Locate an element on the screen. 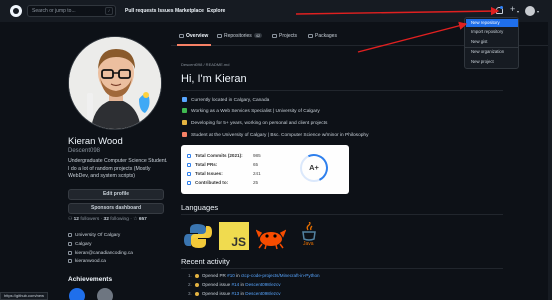 This screenshot has width=552, height=300. tab-projects: Projects is located at coordinates (284, 36).